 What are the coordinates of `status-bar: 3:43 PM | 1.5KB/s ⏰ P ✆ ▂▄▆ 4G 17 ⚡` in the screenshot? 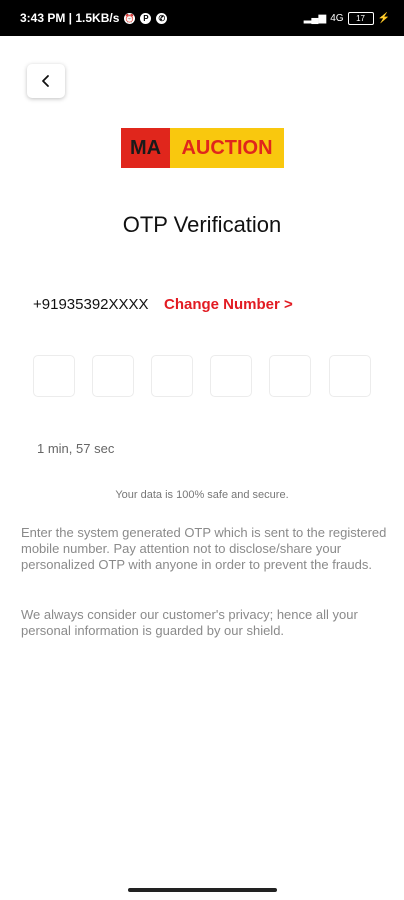 It's located at (202, 18).